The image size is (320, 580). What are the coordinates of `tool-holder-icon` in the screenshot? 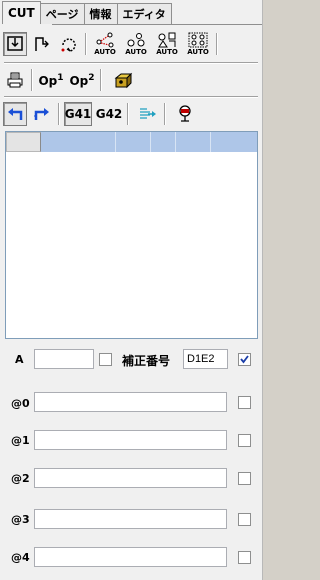 It's located at (185, 113).